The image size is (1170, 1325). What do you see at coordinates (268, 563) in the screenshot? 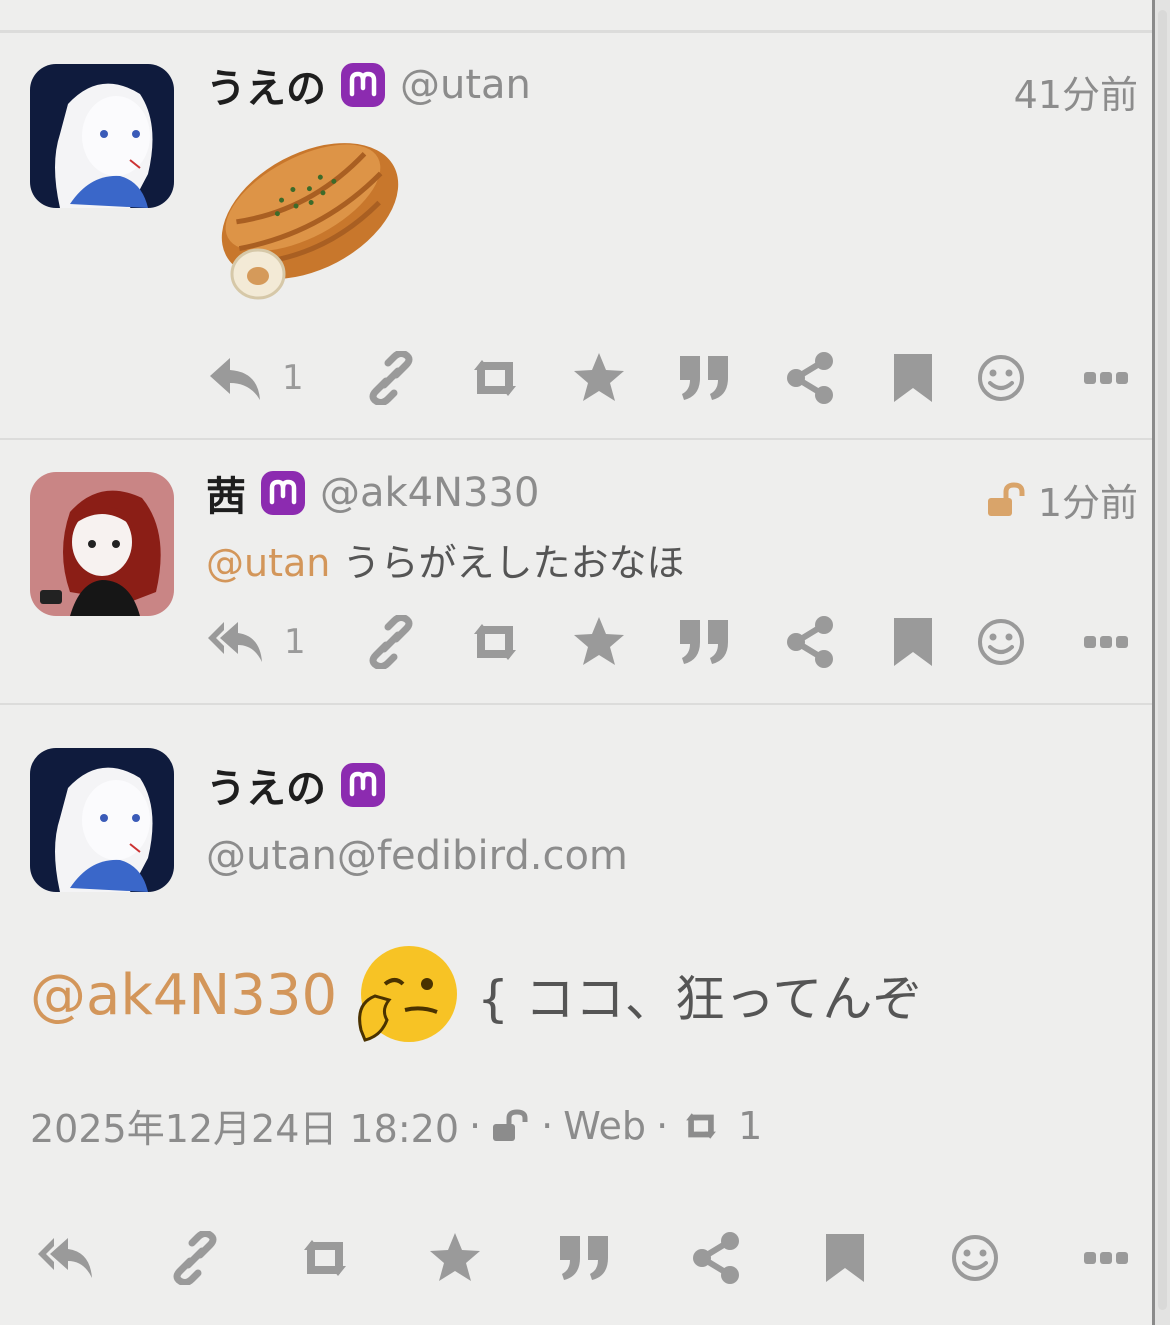
I see `mention-link: @utan` at bounding box center [268, 563].